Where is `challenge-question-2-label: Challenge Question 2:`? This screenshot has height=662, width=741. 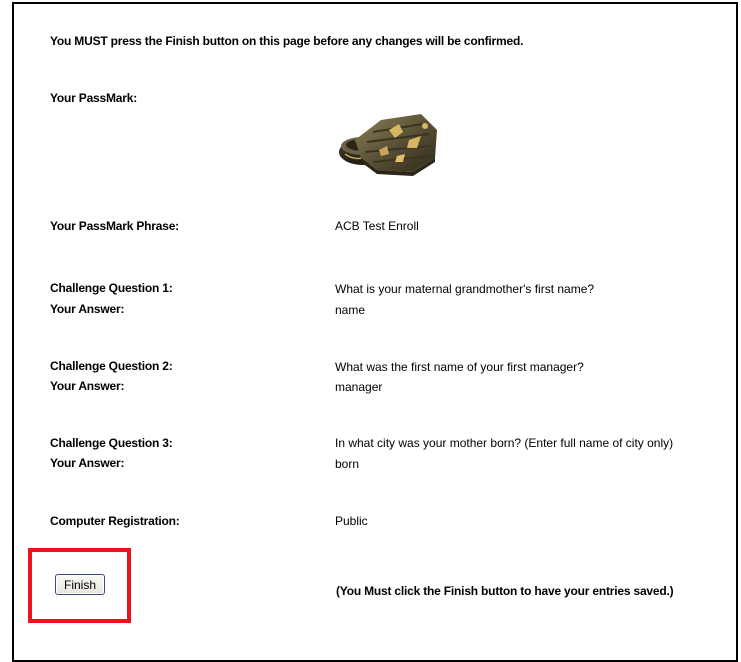
challenge-question-2-label: Challenge Question 2: is located at coordinates (111, 366).